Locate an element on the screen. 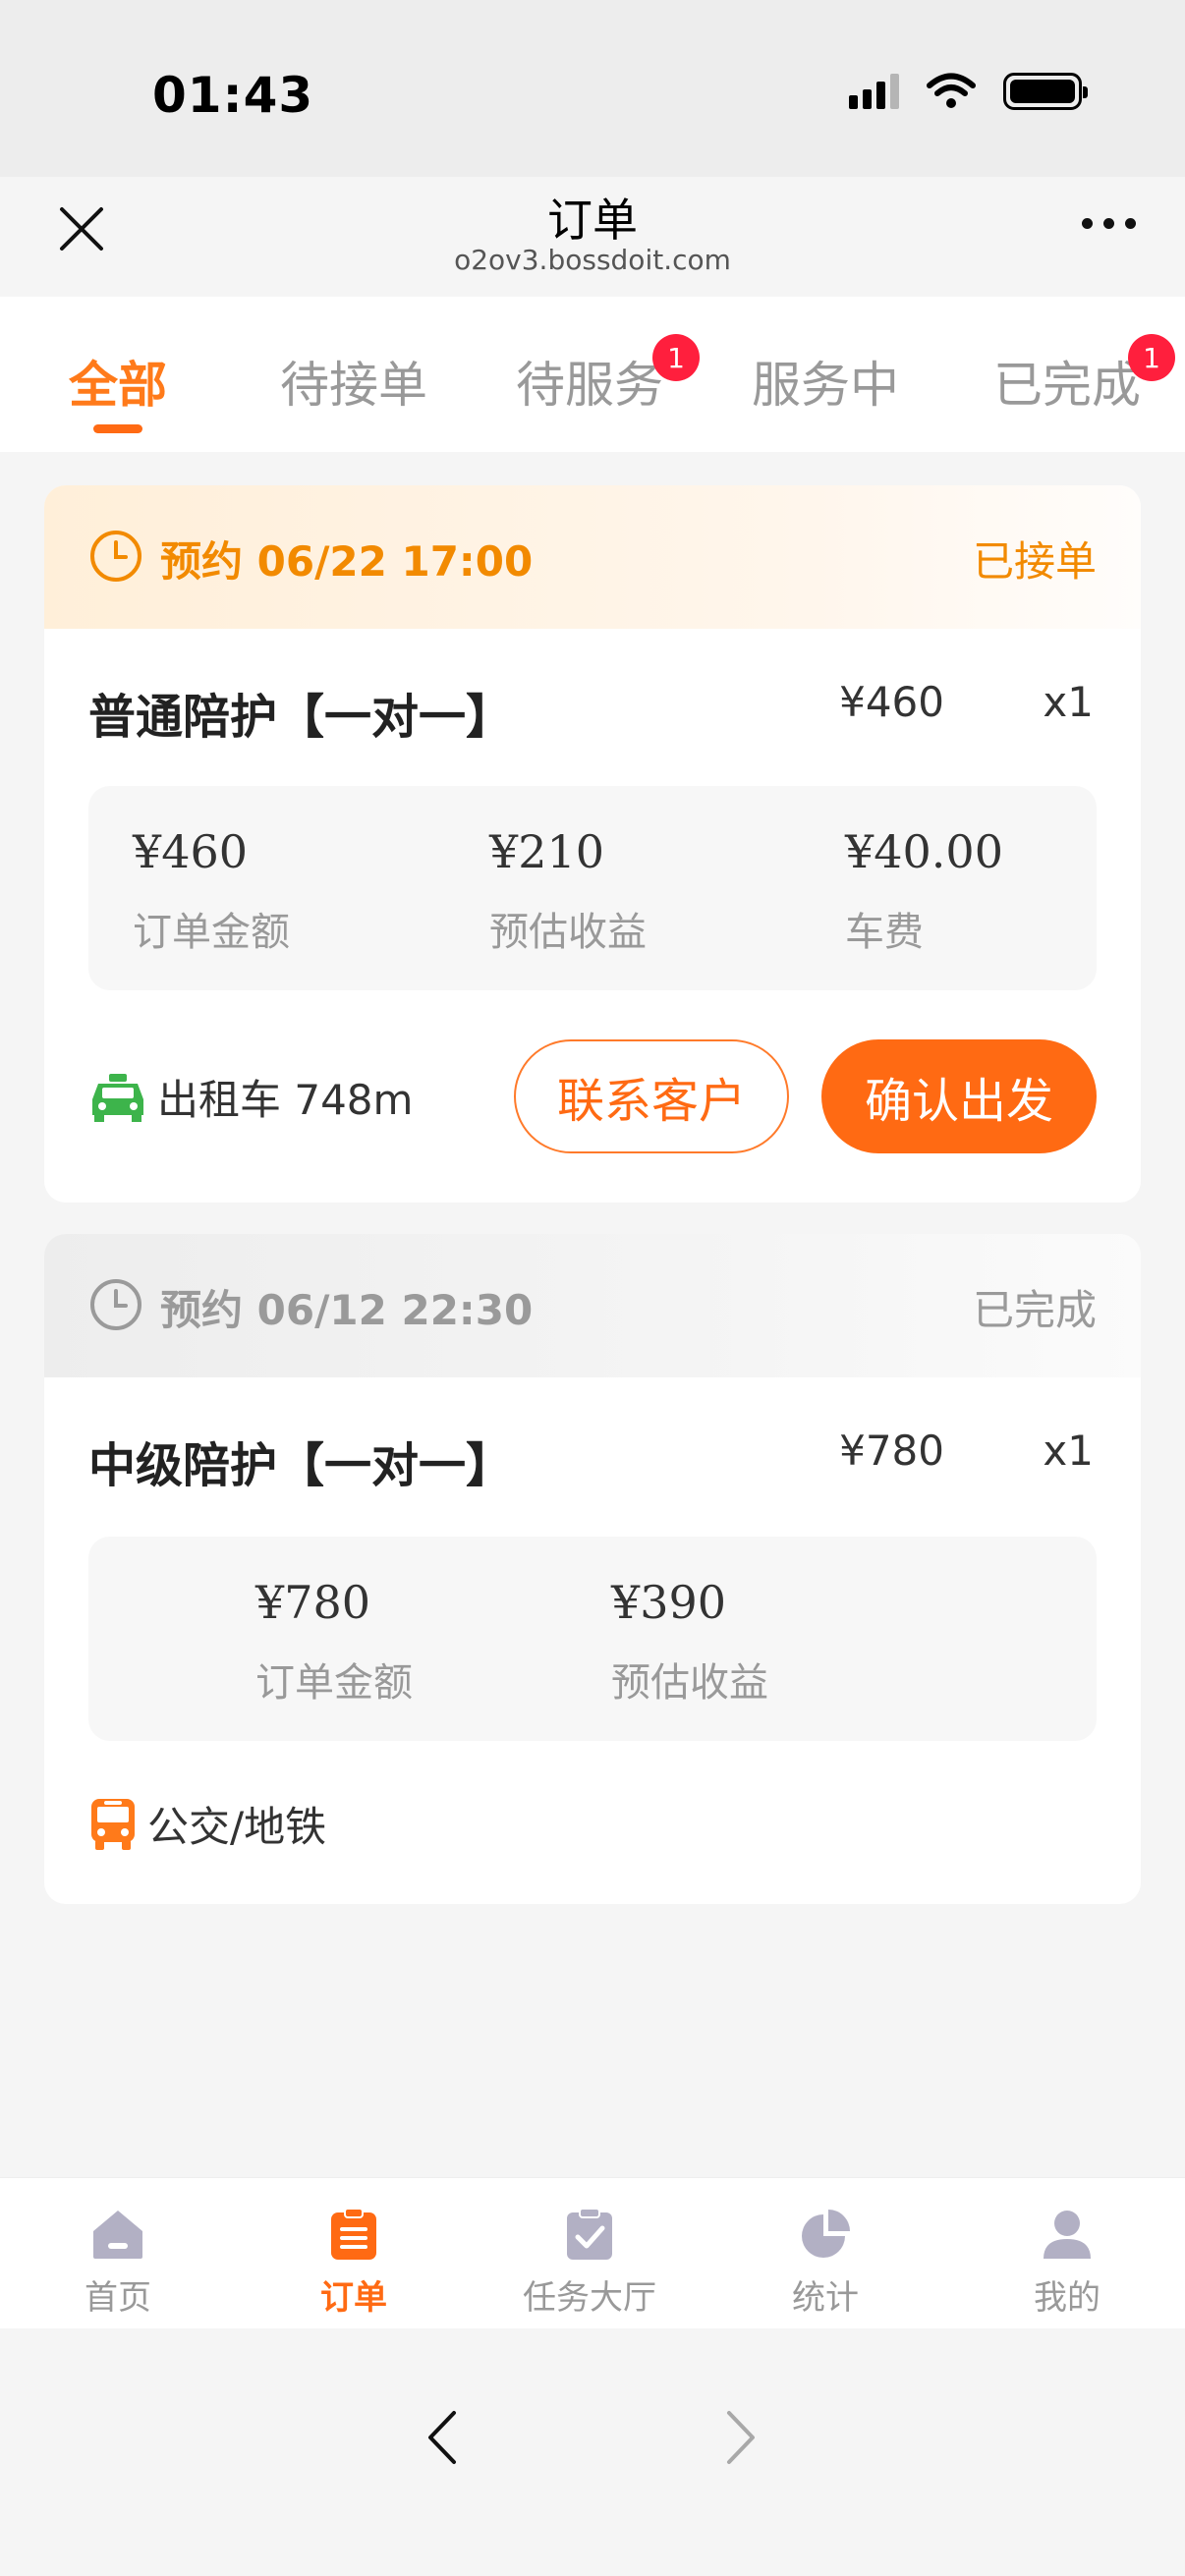 The image size is (1185, 2576). tab-pending-service: 待服务 1 is located at coordinates (590, 374).